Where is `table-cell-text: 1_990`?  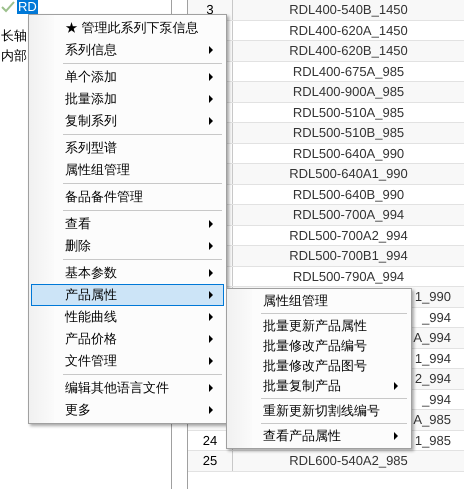
table-cell-text: 1_990 is located at coordinates (432, 297).